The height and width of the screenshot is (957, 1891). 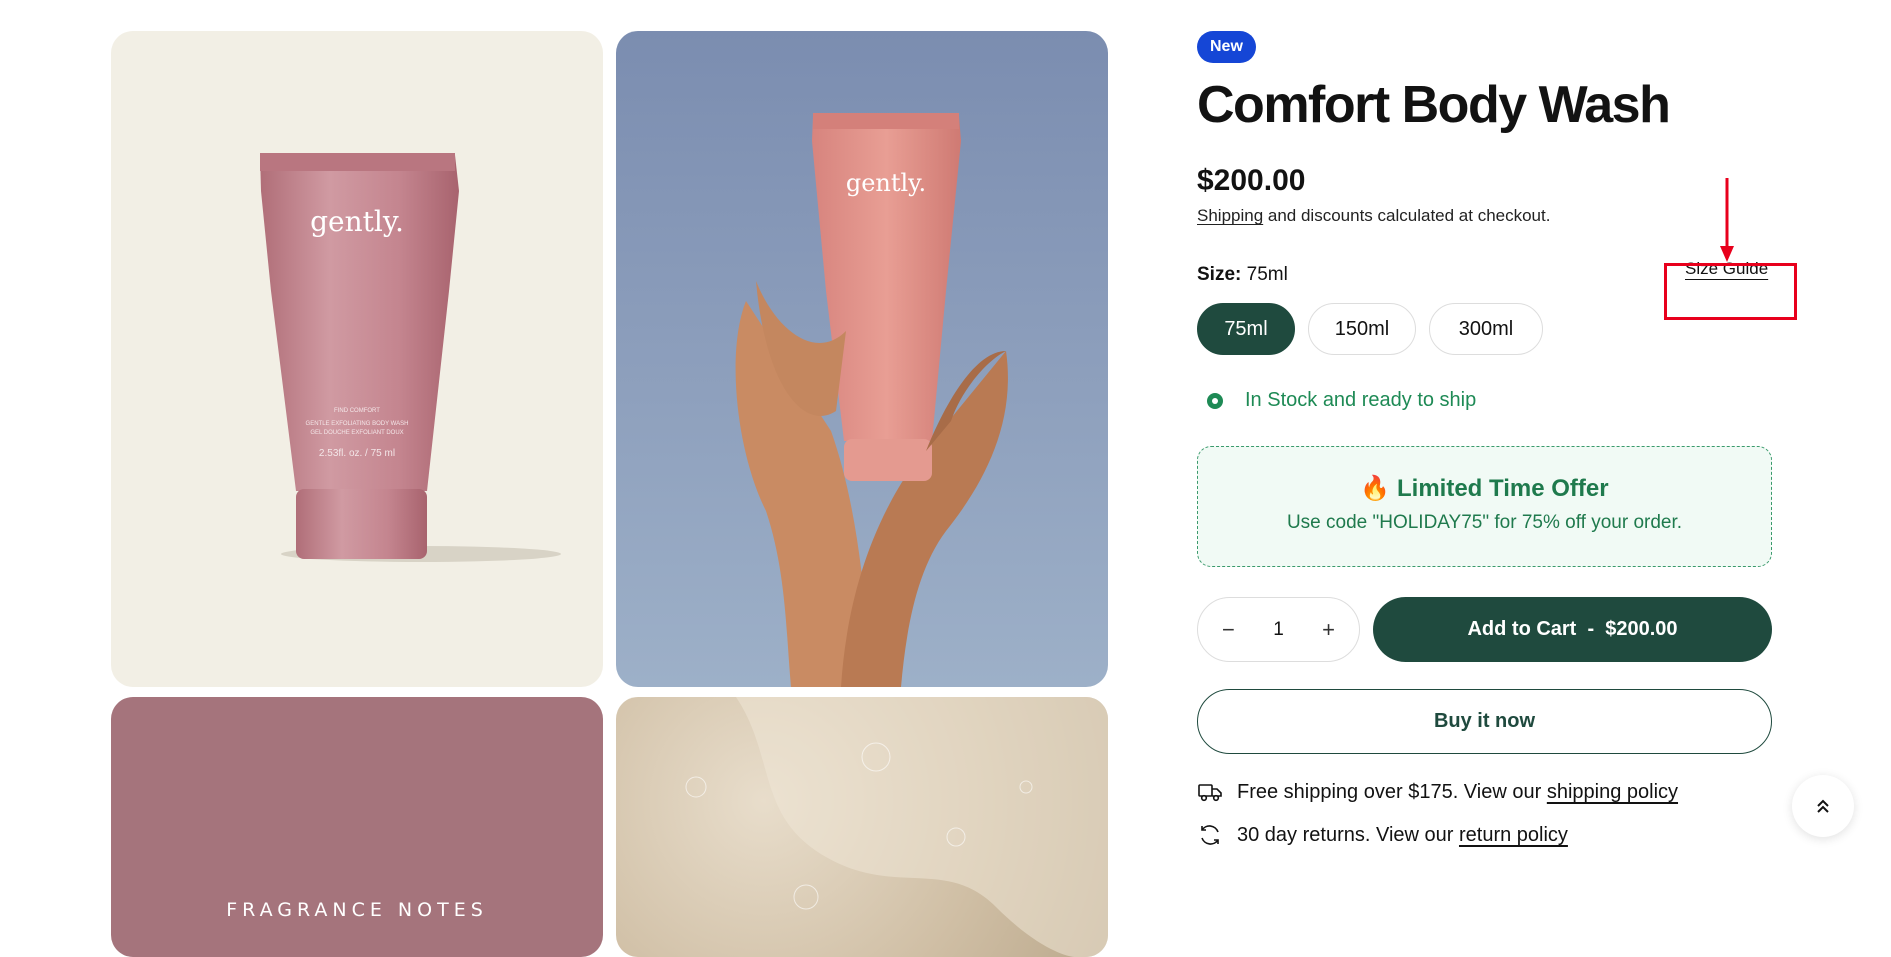 What do you see at coordinates (1513, 835) in the screenshot?
I see `return-policy-link: return policy` at bounding box center [1513, 835].